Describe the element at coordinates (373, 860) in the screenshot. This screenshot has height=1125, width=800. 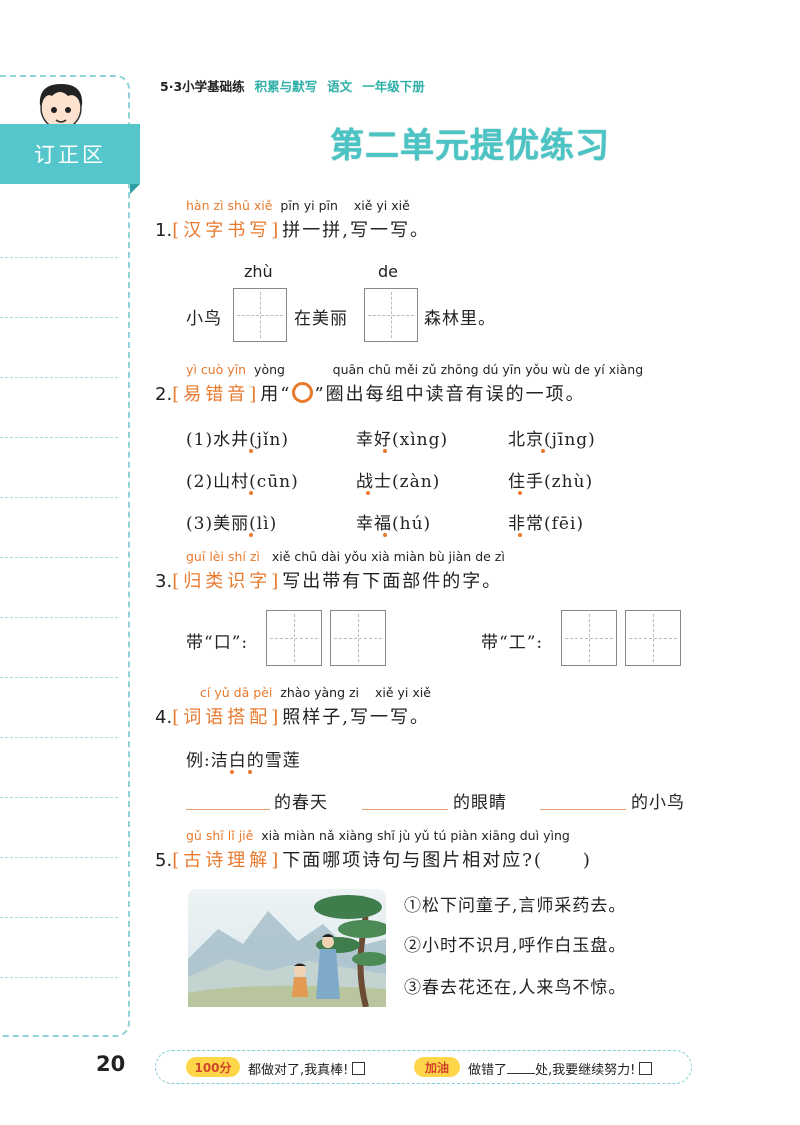
I see `q5-stem: 5.[古诗理解]下面哪项诗句与图片相对应?( )` at that location.